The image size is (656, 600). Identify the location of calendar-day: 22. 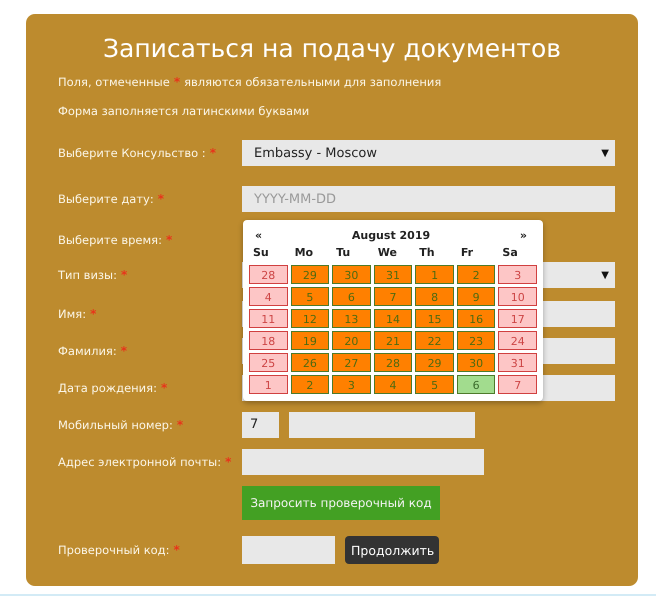
(434, 340).